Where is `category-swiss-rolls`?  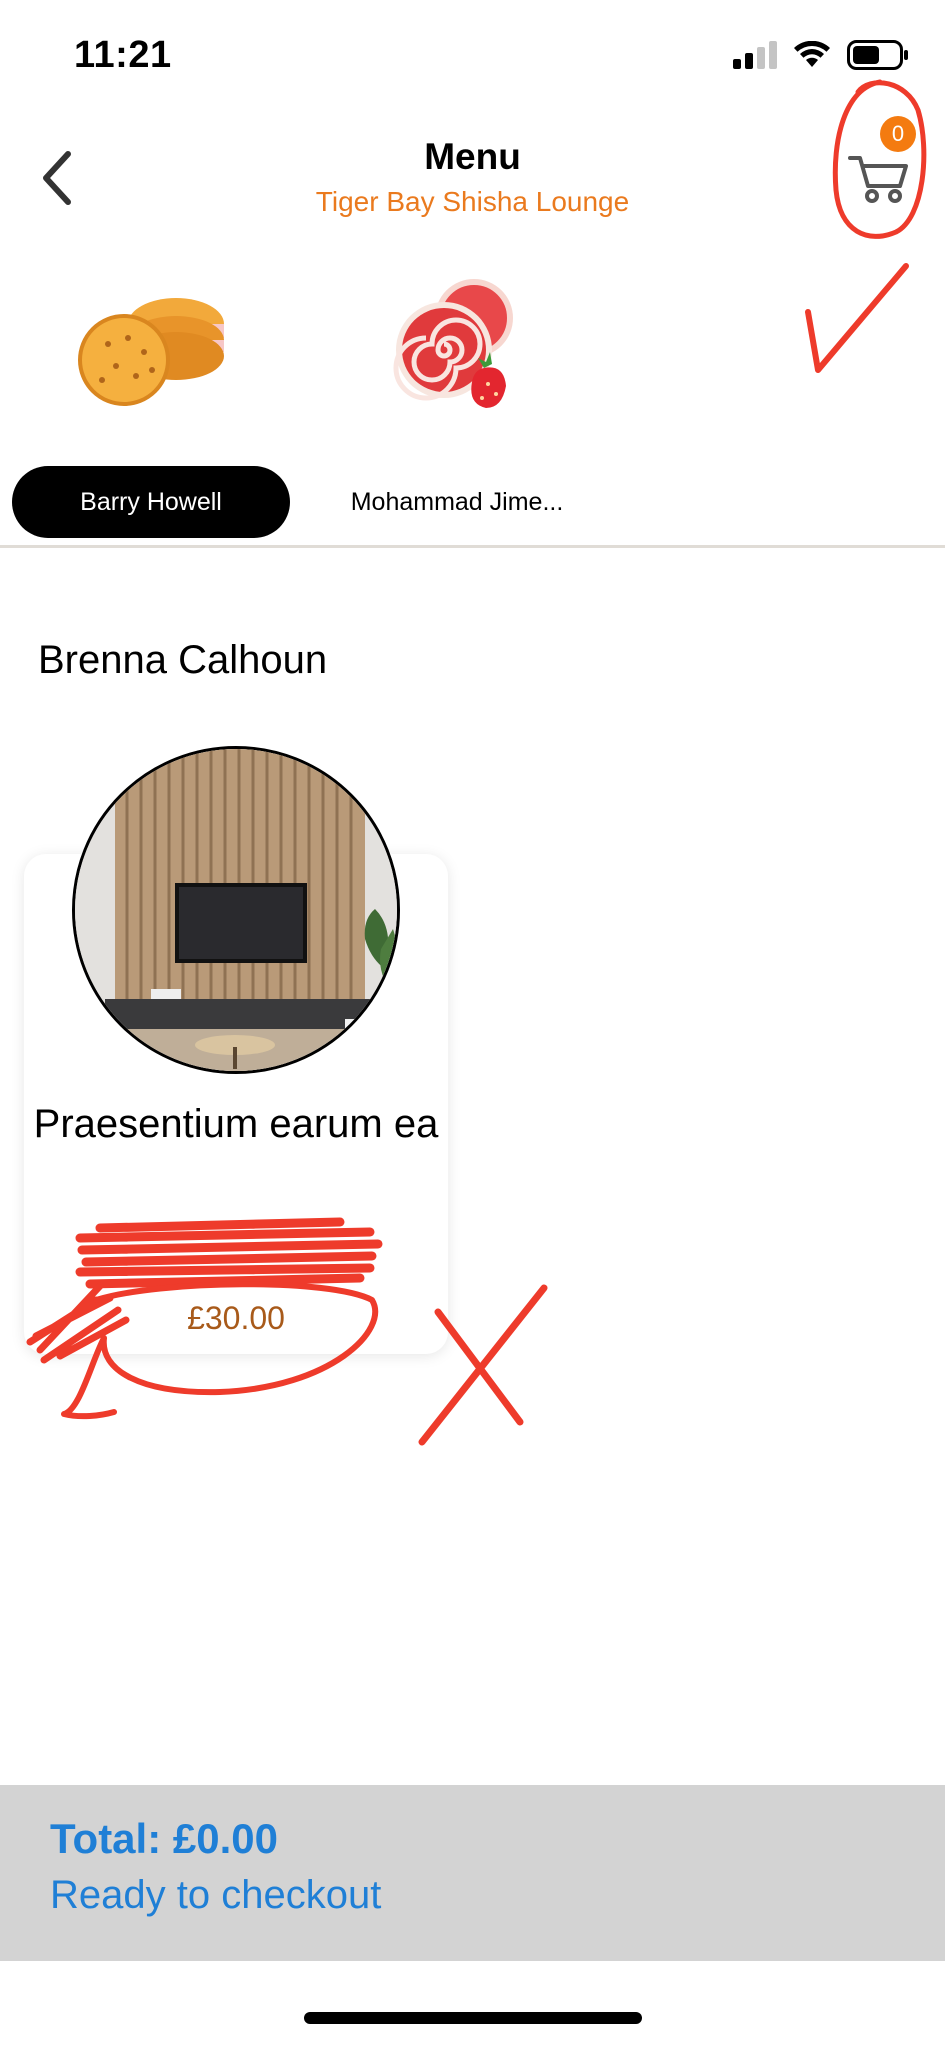 category-swiss-rolls is located at coordinates (453, 342).